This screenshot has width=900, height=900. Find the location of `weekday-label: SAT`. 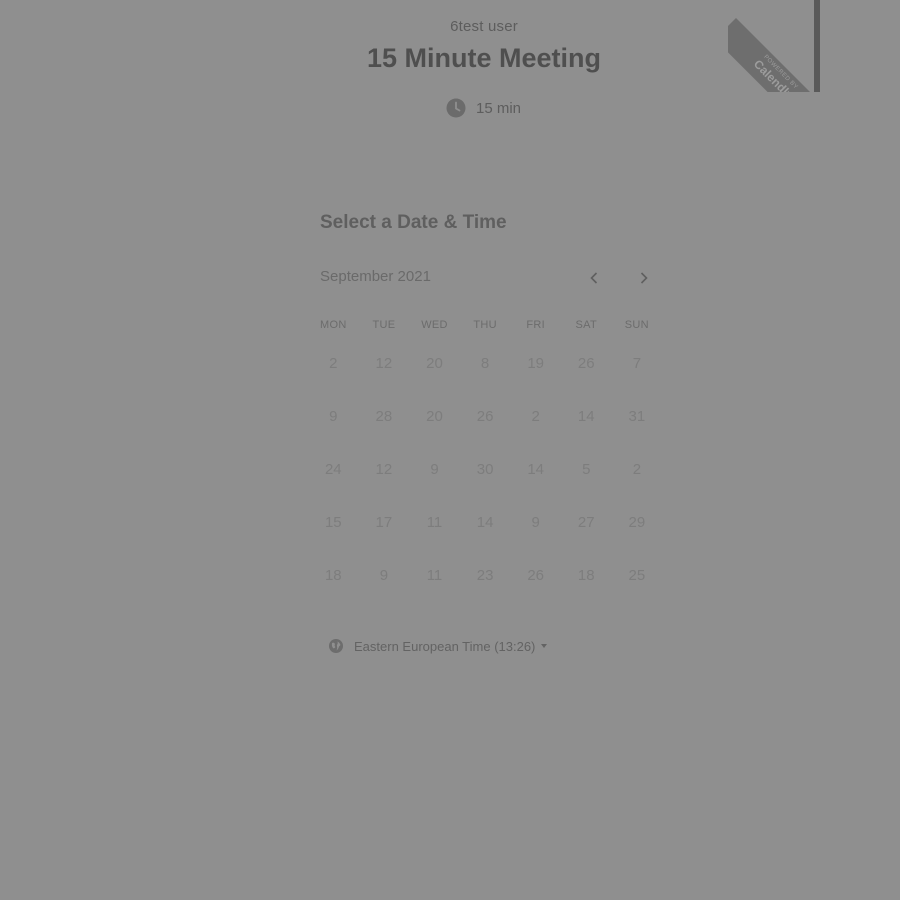

weekday-label: SAT is located at coordinates (586, 325).